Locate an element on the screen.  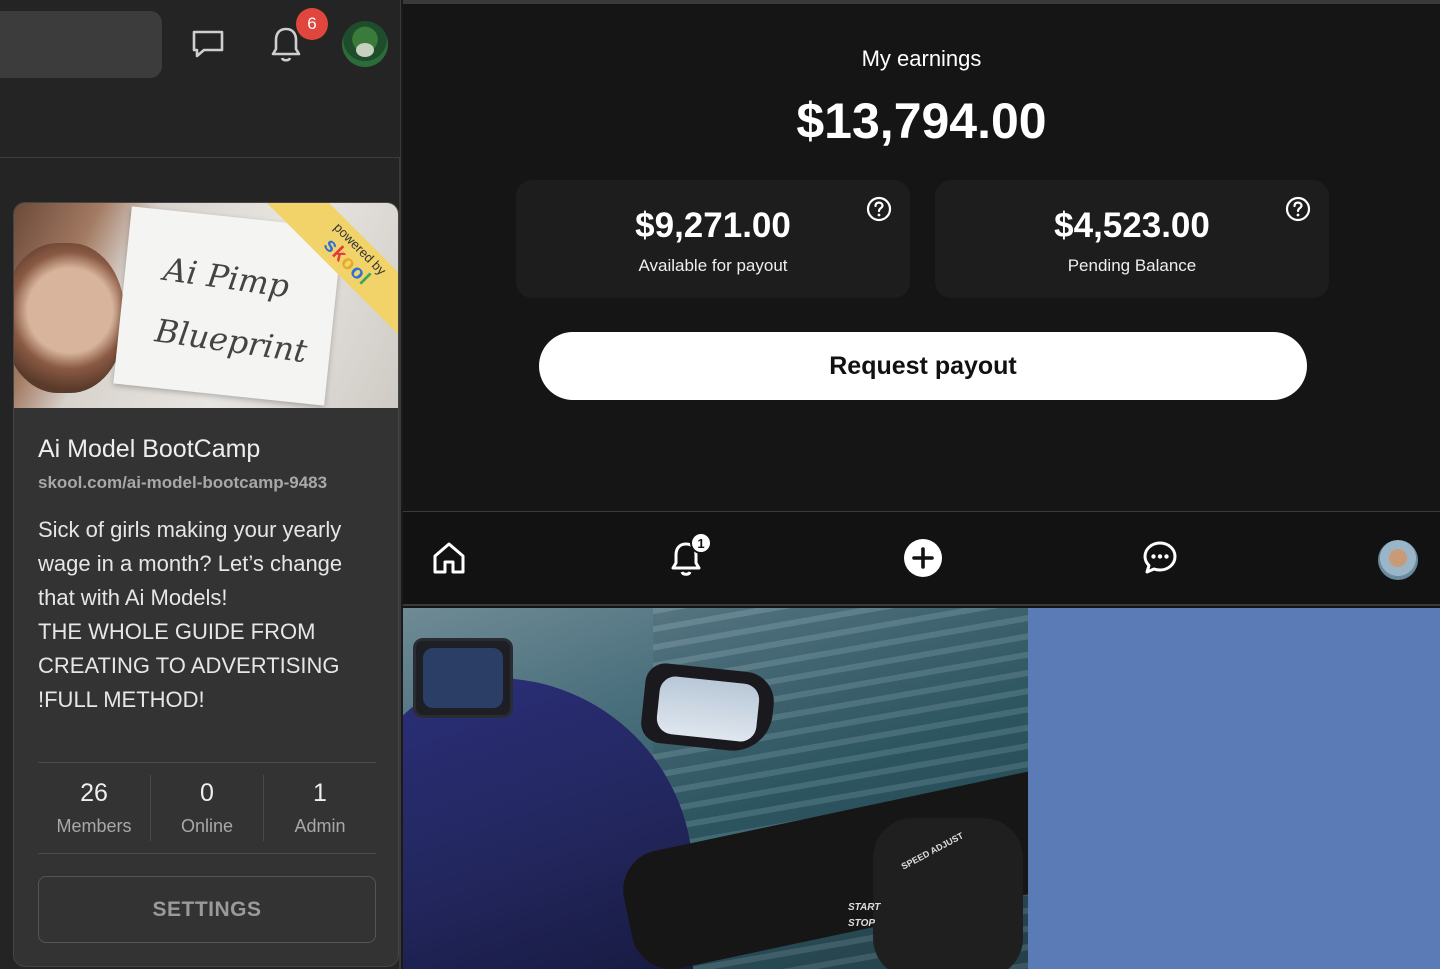
group-name: Ai Model BootCamp is located at coordinates (149, 449).